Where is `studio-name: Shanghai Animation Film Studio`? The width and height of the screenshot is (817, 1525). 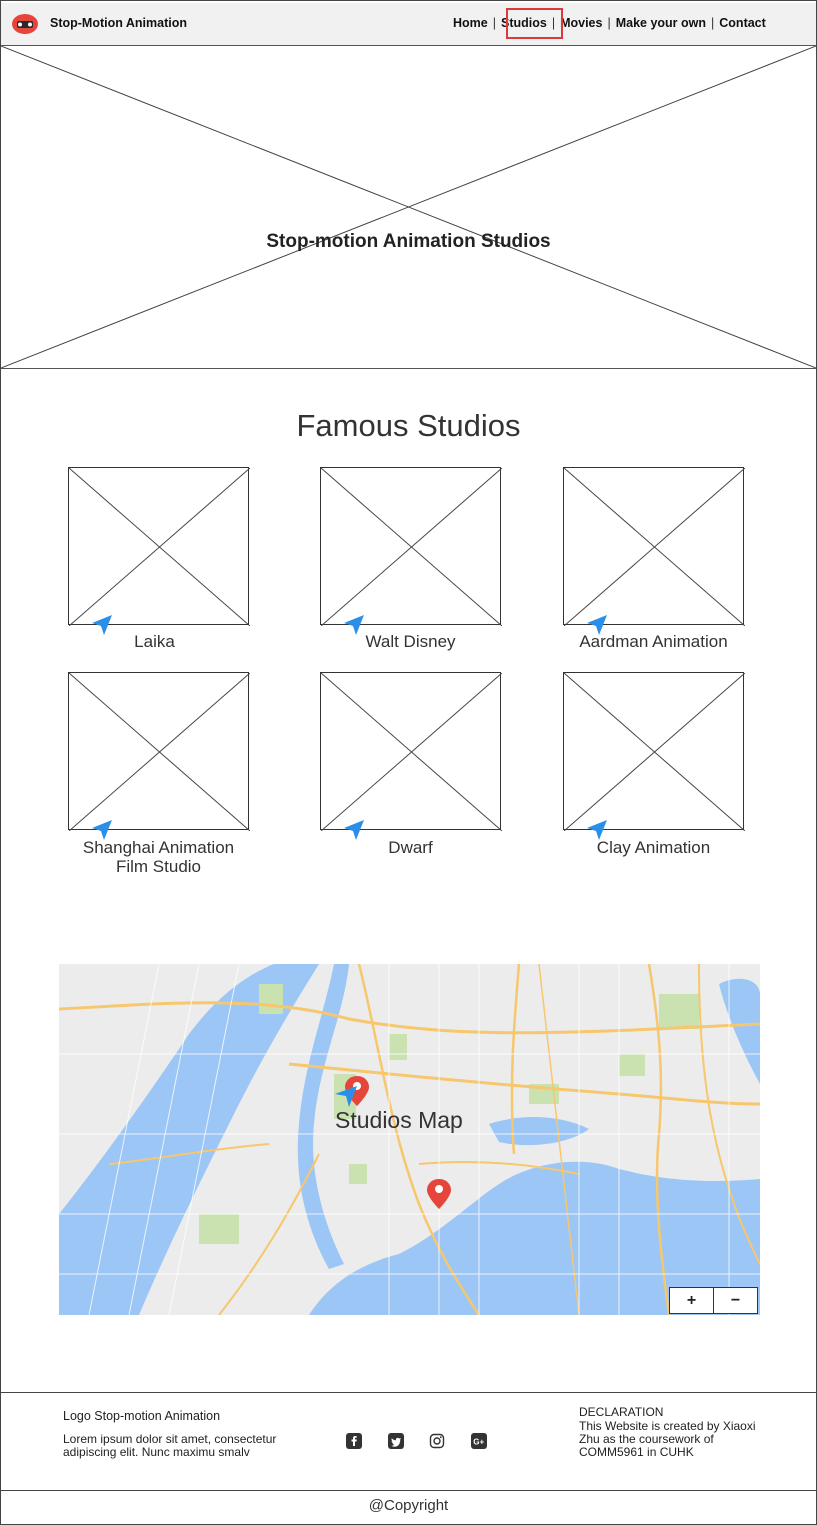 studio-name: Shanghai Animation Film Studio is located at coordinates (158, 857).